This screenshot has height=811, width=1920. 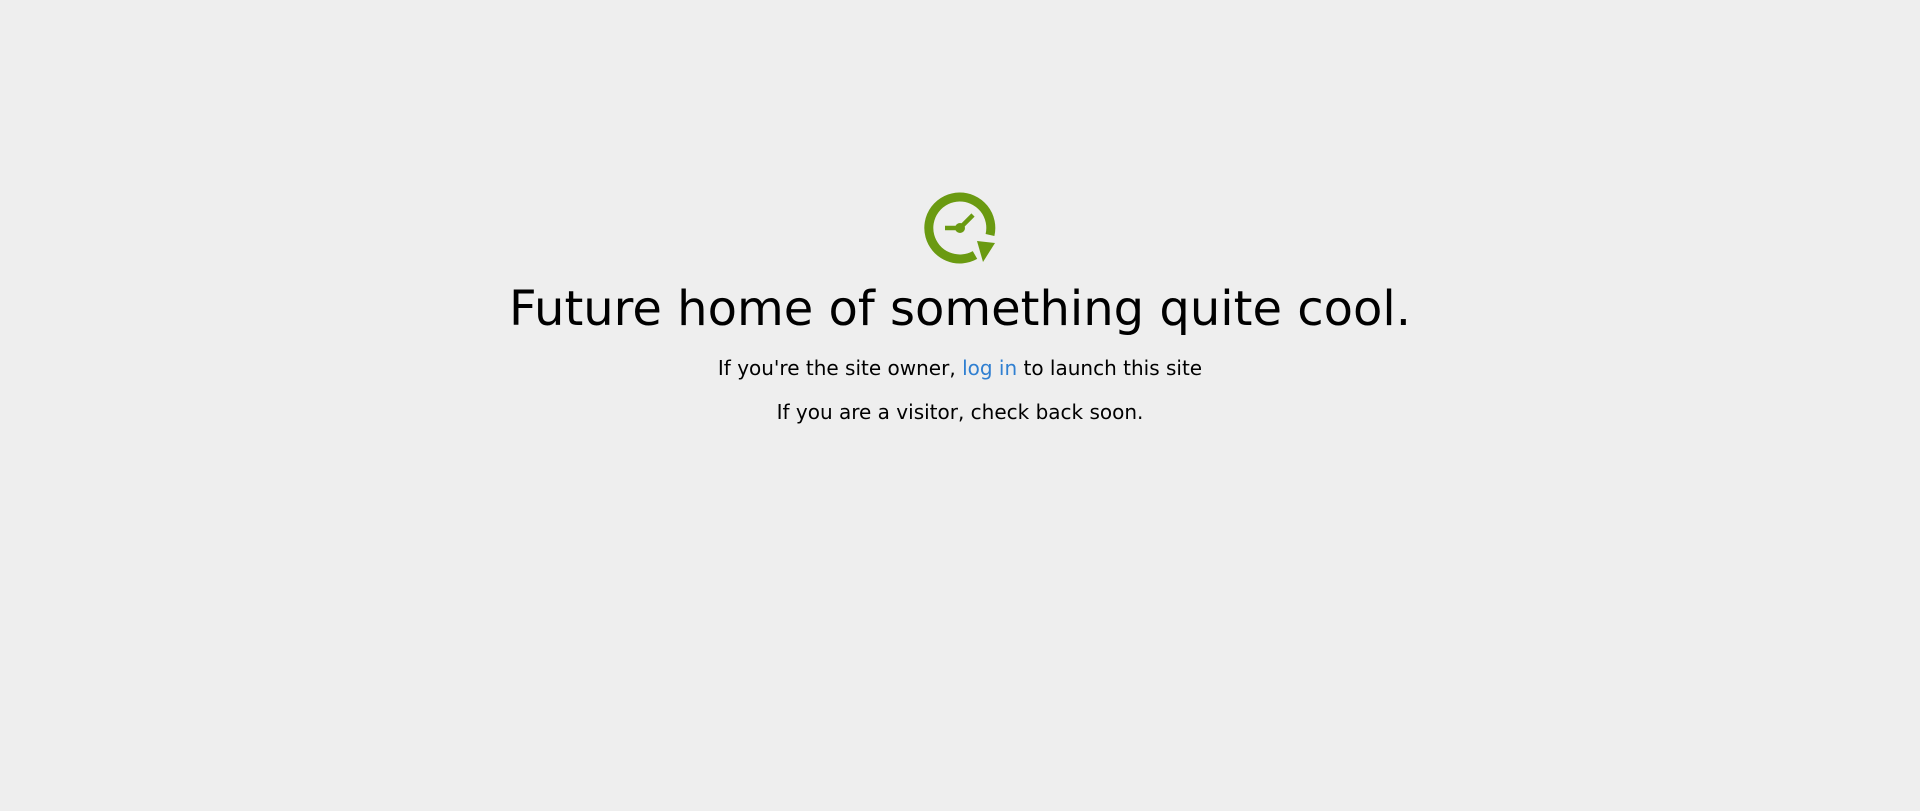 I want to click on owner-message-suffix: to launch this site, so click(x=1110, y=368).